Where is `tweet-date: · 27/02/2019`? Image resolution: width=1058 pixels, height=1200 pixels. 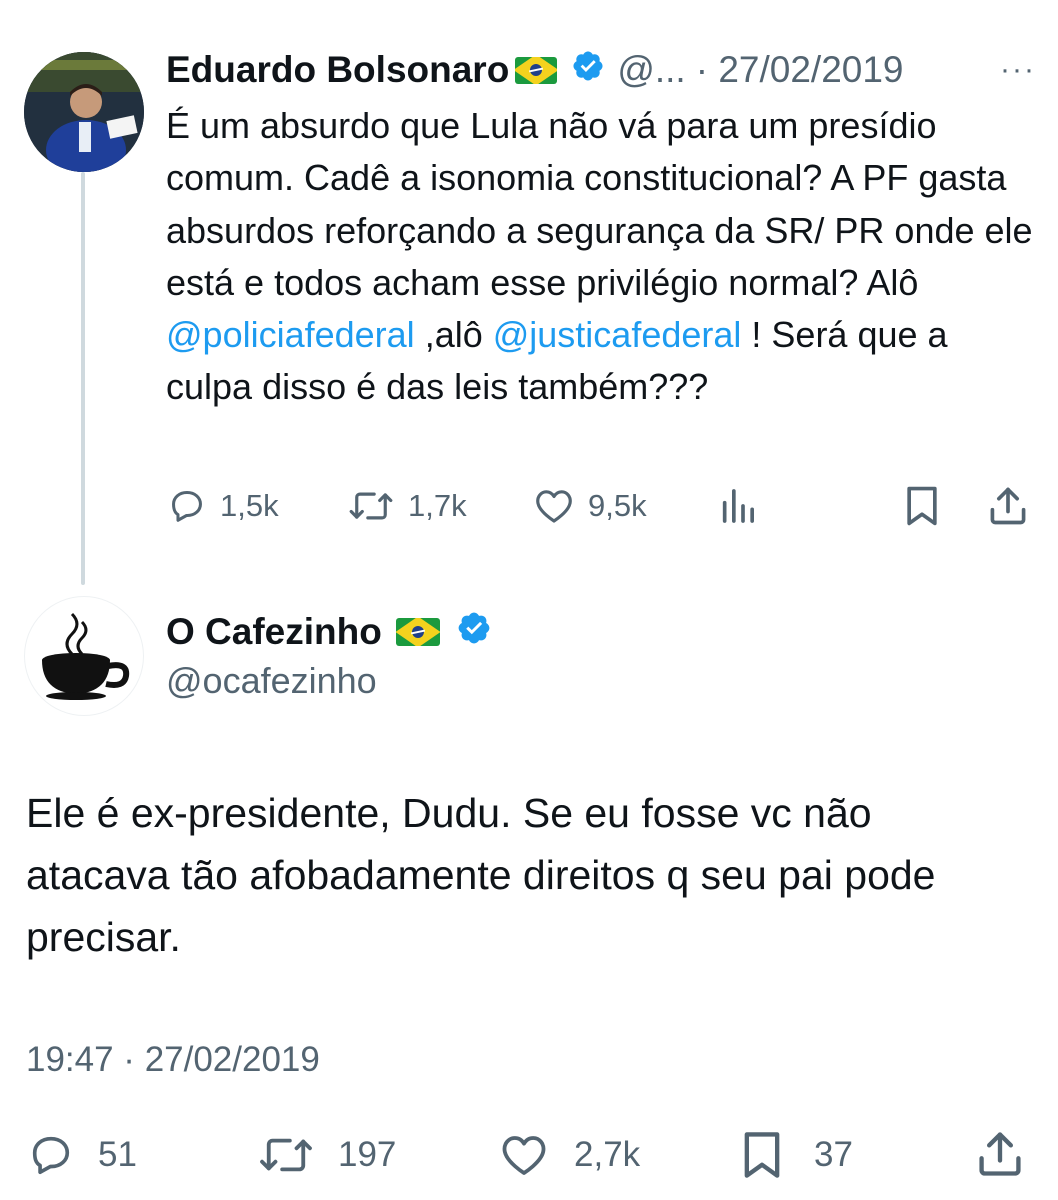
tweet-date: · 27/02/2019 is located at coordinates (800, 70).